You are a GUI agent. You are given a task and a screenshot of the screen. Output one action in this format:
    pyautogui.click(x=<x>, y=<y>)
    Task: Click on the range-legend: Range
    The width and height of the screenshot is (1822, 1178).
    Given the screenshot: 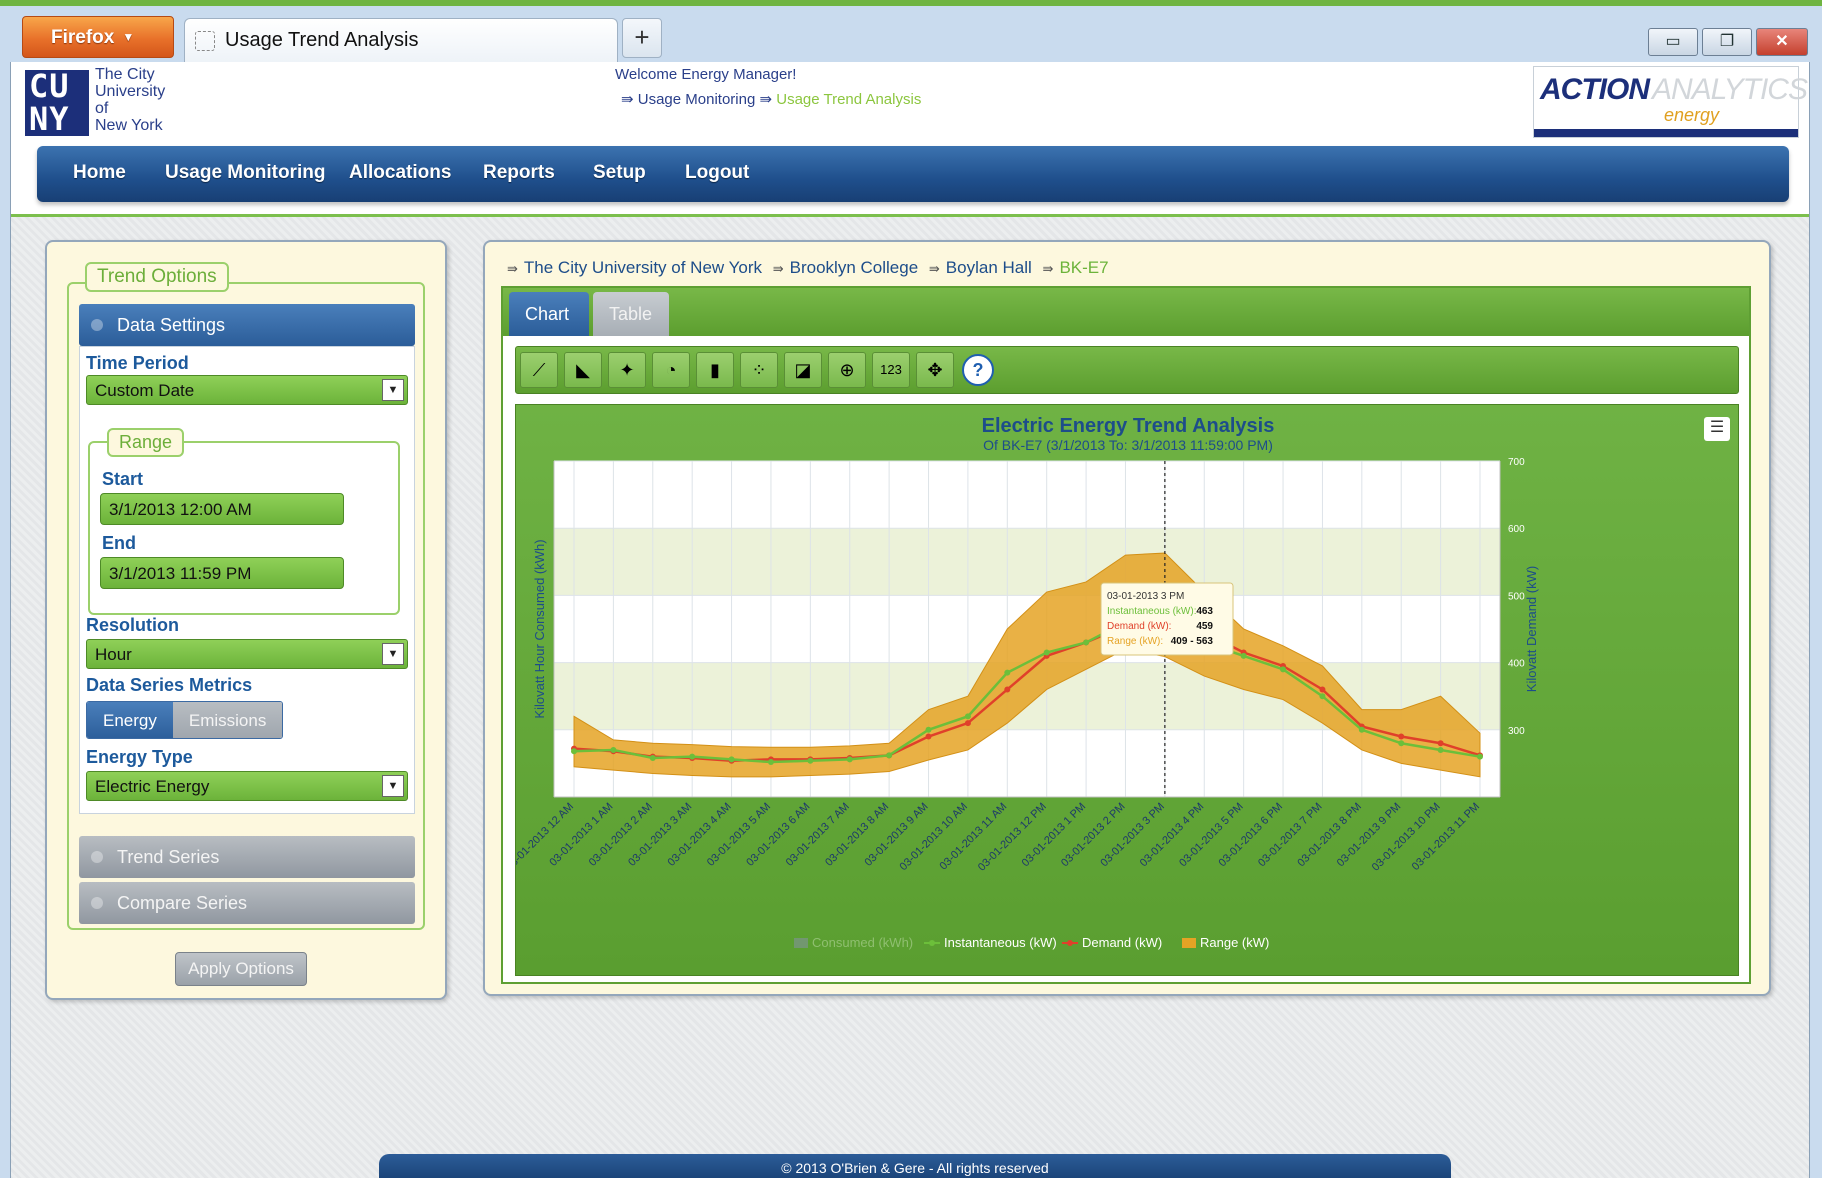 What is the action you would take?
    pyautogui.click(x=146, y=442)
    